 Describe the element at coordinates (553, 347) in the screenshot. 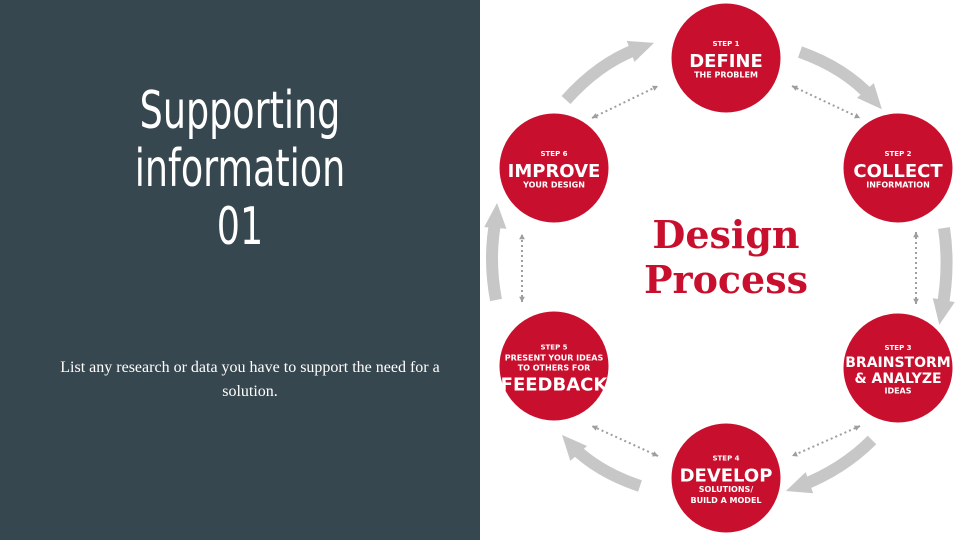

I see `step-5-text: STEP 5` at that location.